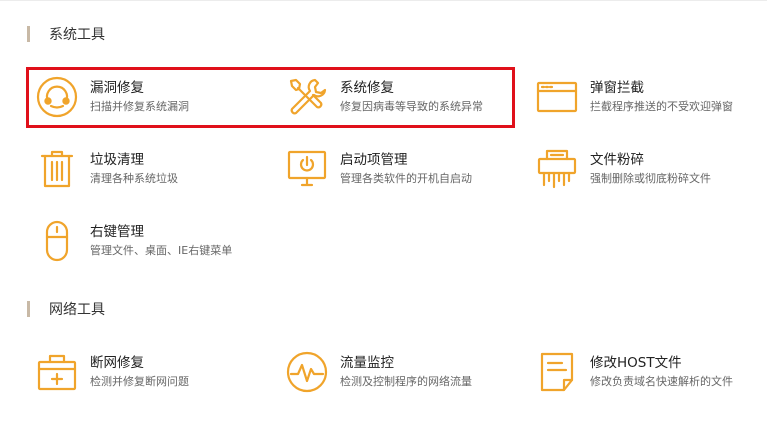 The width and height of the screenshot is (767, 432). What do you see at coordinates (134, 178) in the screenshot?
I see `tool-description: 清理各种系统垃圾` at bounding box center [134, 178].